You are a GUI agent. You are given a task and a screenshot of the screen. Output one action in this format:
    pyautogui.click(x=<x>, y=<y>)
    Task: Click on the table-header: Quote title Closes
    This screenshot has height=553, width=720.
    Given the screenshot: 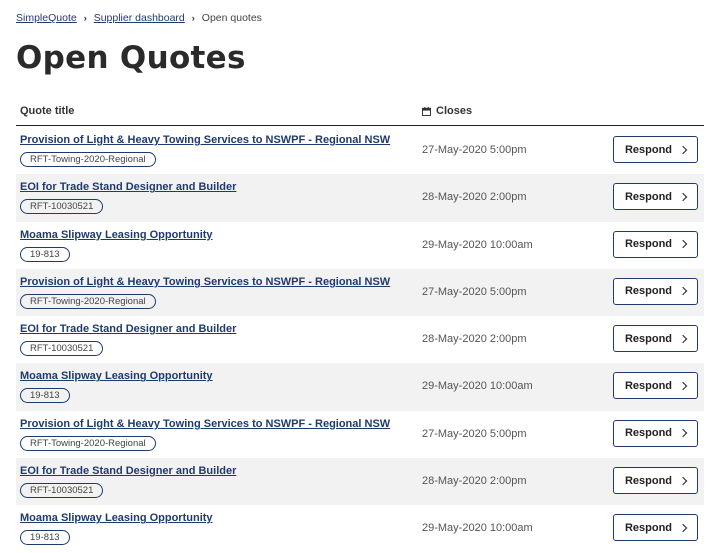 What is the action you would take?
    pyautogui.click(x=360, y=112)
    